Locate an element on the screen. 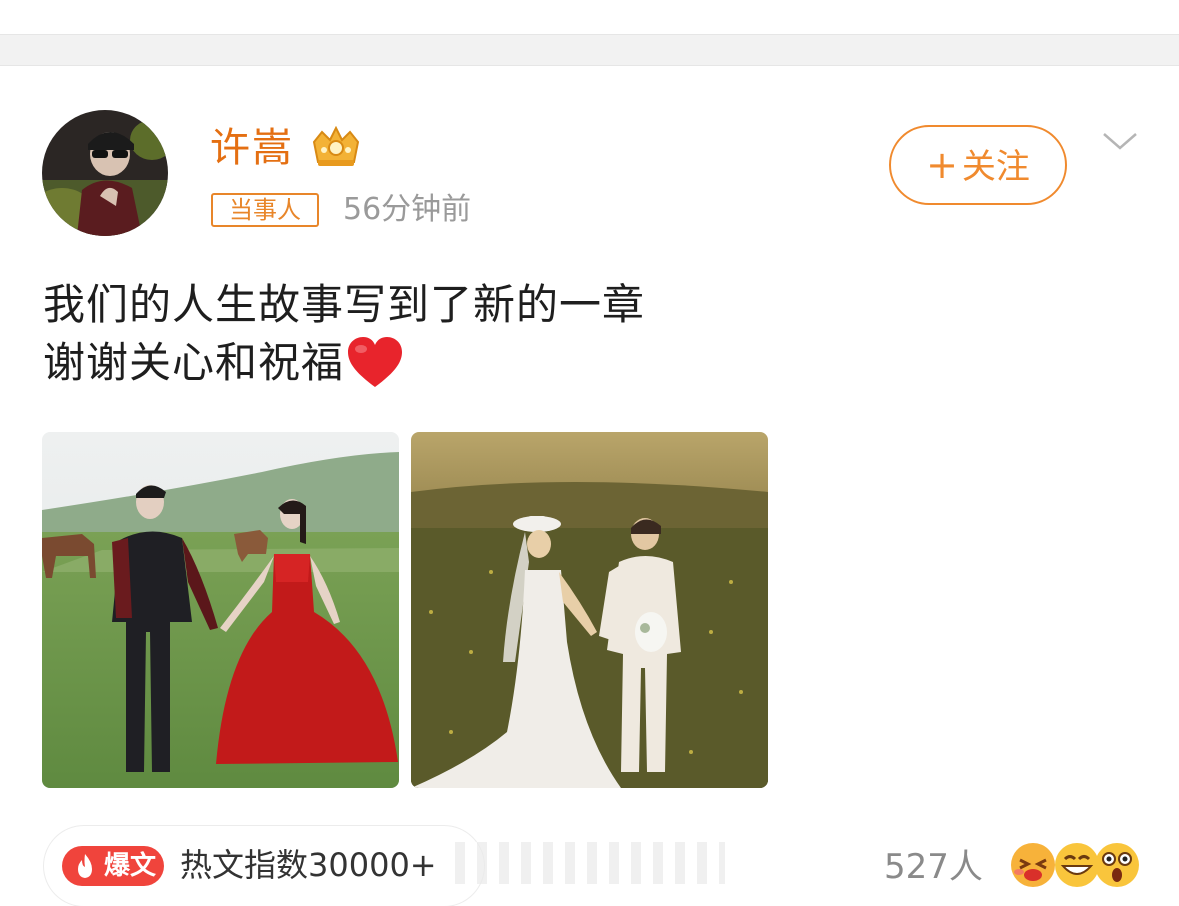  post-text-line-2: 谢谢关心和祝福 is located at coordinates (344, 363).